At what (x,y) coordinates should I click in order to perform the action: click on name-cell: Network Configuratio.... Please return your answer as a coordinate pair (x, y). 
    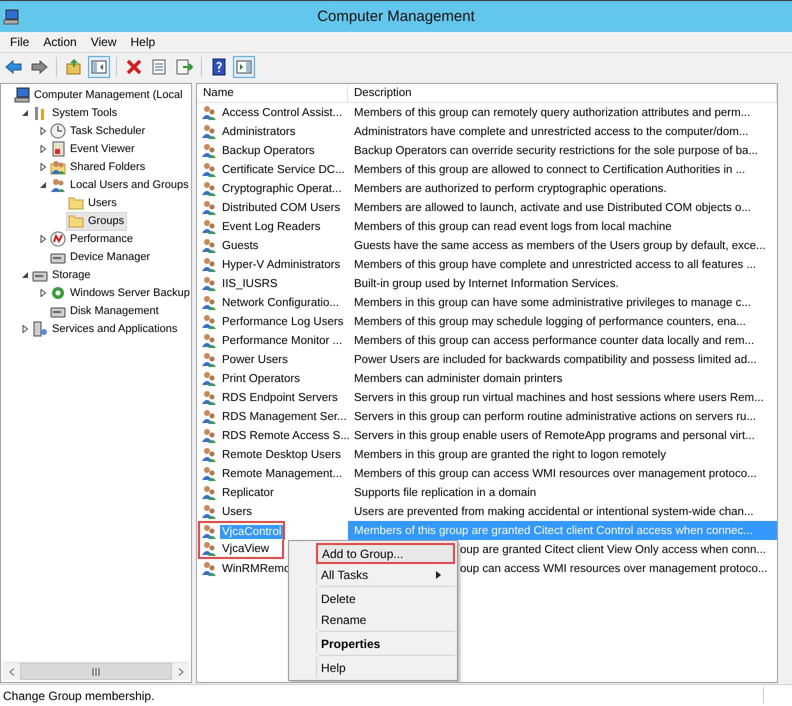
    Looking at the image, I should click on (270, 302).